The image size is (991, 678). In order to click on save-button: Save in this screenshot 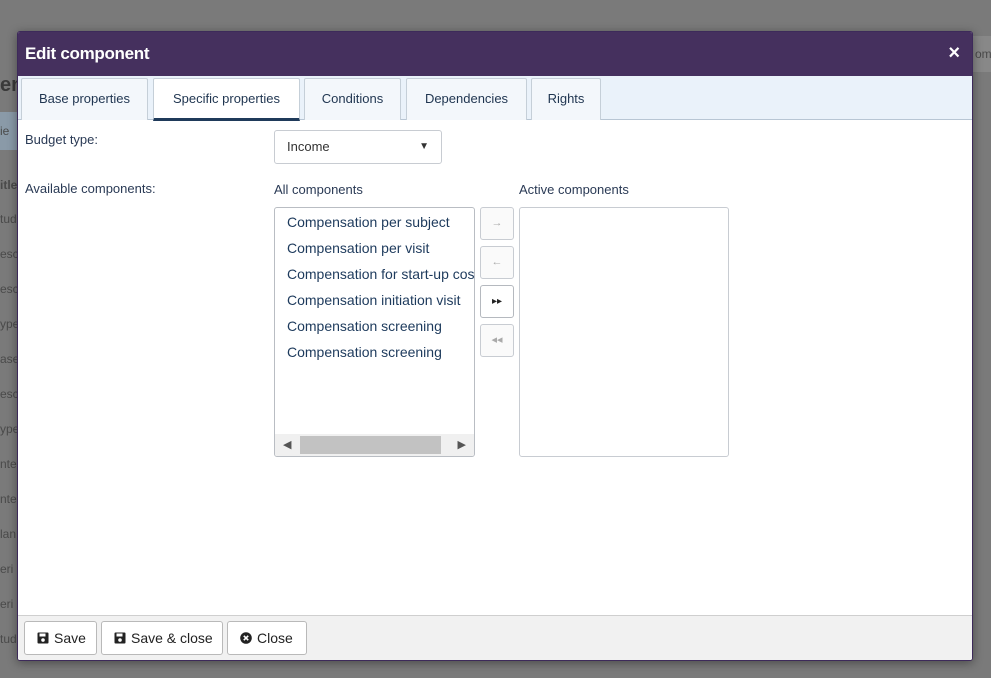, I will do `click(60, 638)`.